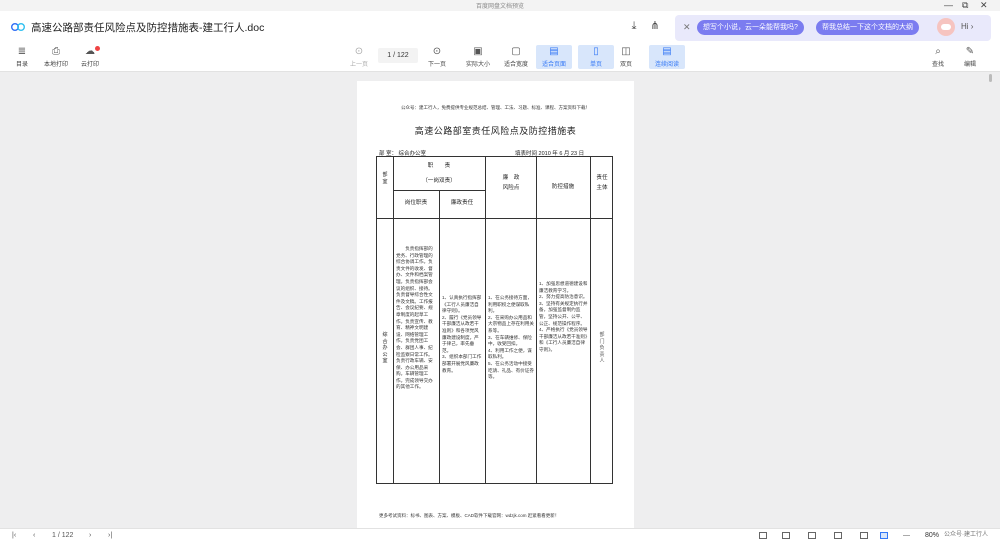  What do you see at coordinates (667, 51) in the screenshot?
I see `continuous-icon: ▤` at bounding box center [667, 51].